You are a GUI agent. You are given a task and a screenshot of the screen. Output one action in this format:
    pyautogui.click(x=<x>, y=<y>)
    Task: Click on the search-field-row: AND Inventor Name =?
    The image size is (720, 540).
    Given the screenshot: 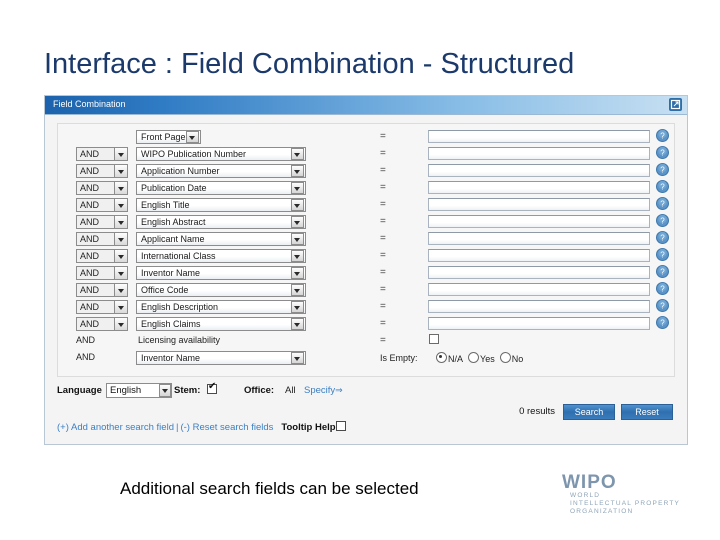 What is the action you would take?
    pyautogui.click(x=366, y=273)
    